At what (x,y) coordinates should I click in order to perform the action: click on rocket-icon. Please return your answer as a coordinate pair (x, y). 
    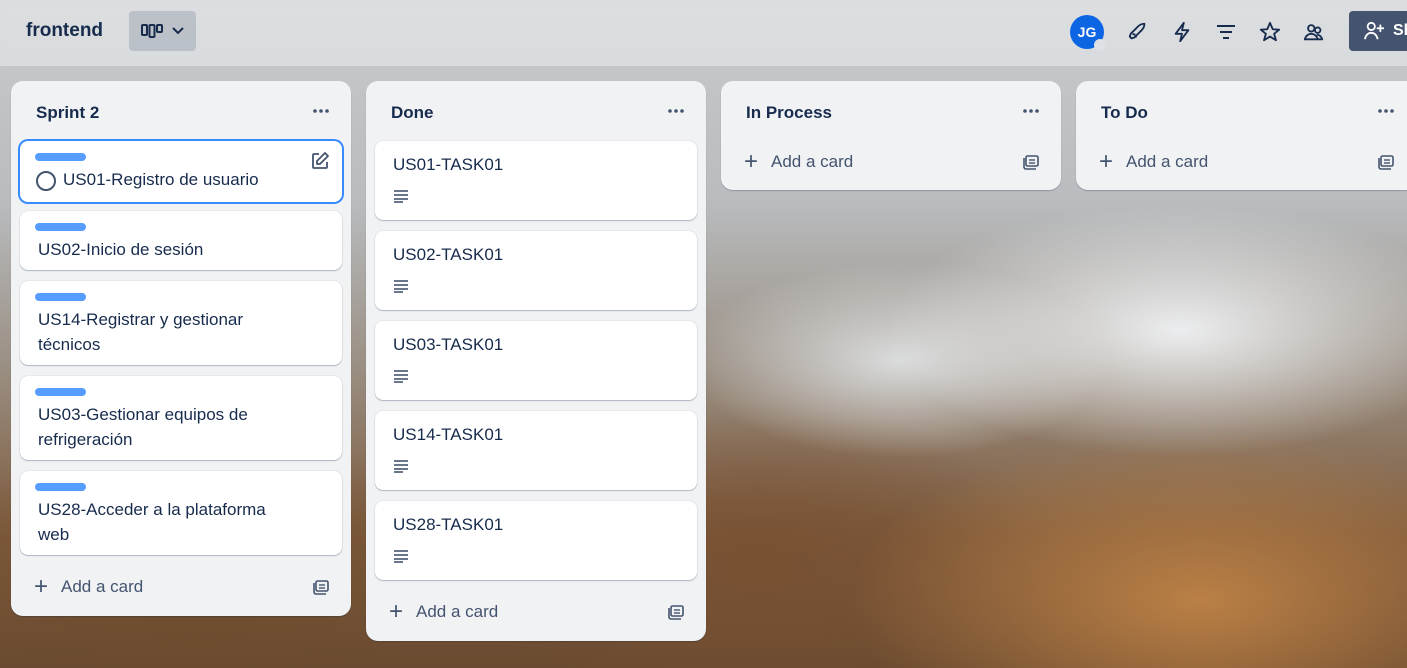
    Looking at the image, I should click on (1137, 31).